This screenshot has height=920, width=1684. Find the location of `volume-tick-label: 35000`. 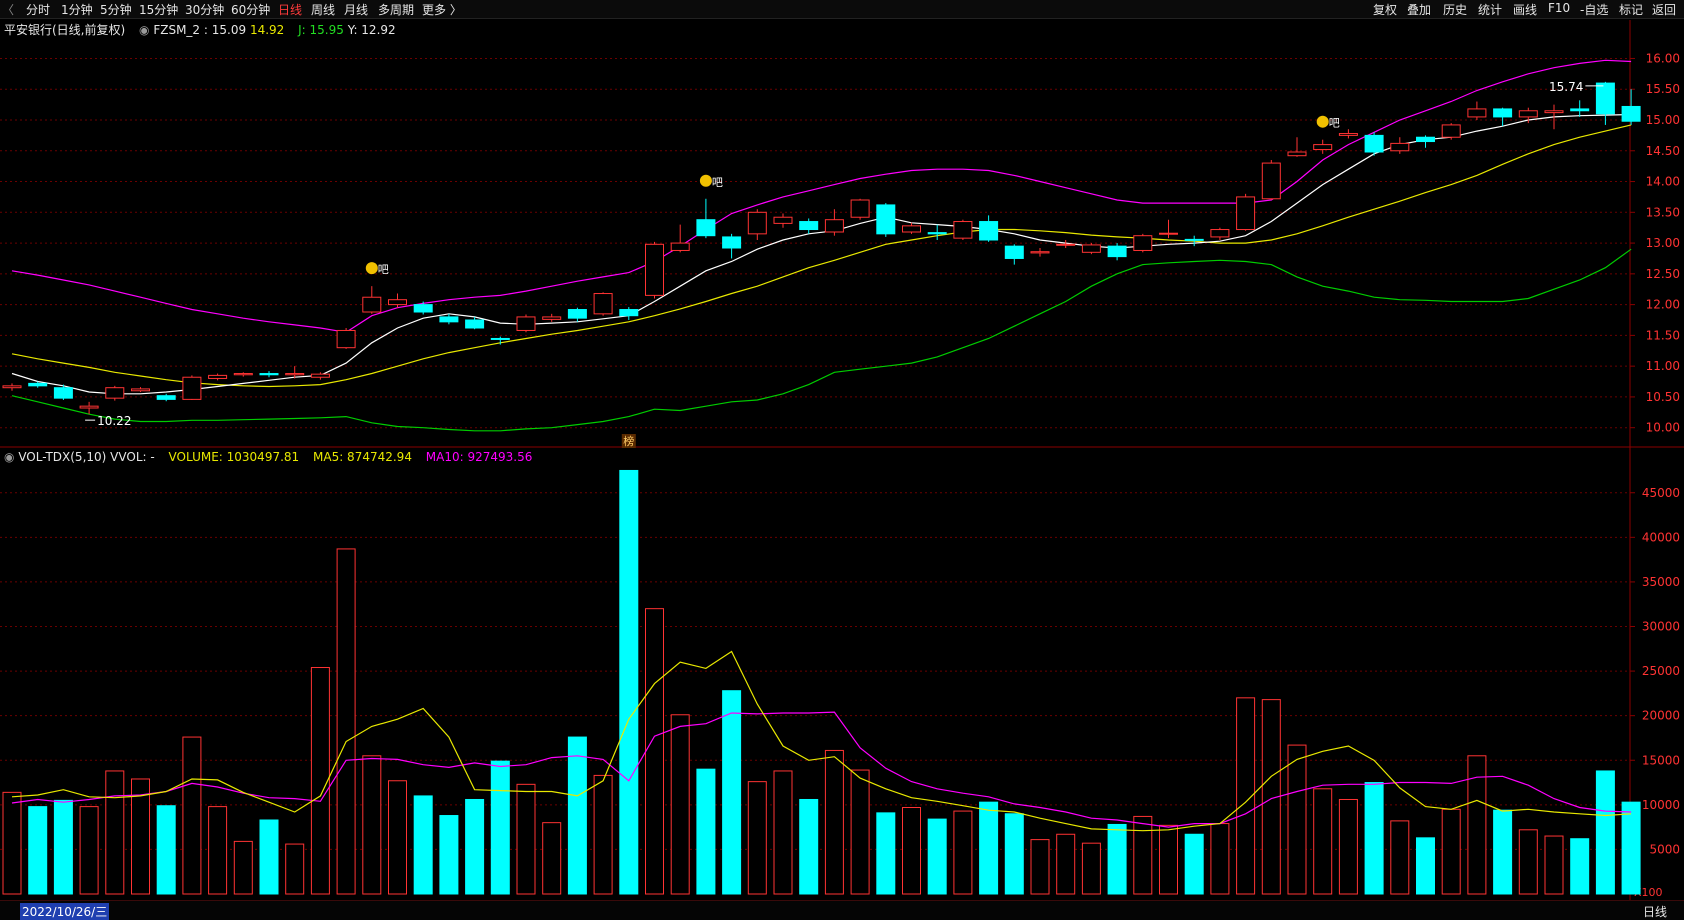

volume-tick-label: 35000 is located at coordinates (1661, 582).